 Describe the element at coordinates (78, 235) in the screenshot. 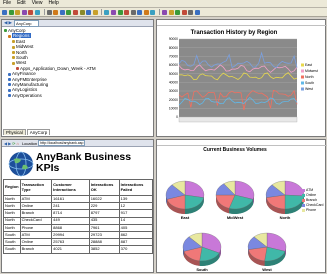

I see `table-row: South ATM 29994 29723 862` at that location.